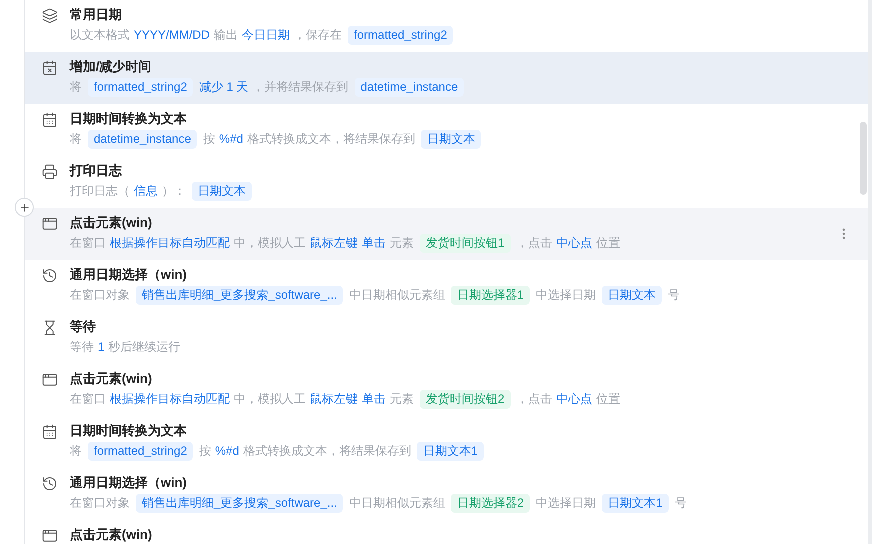  I want to click on step-title: 等待, so click(83, 327).